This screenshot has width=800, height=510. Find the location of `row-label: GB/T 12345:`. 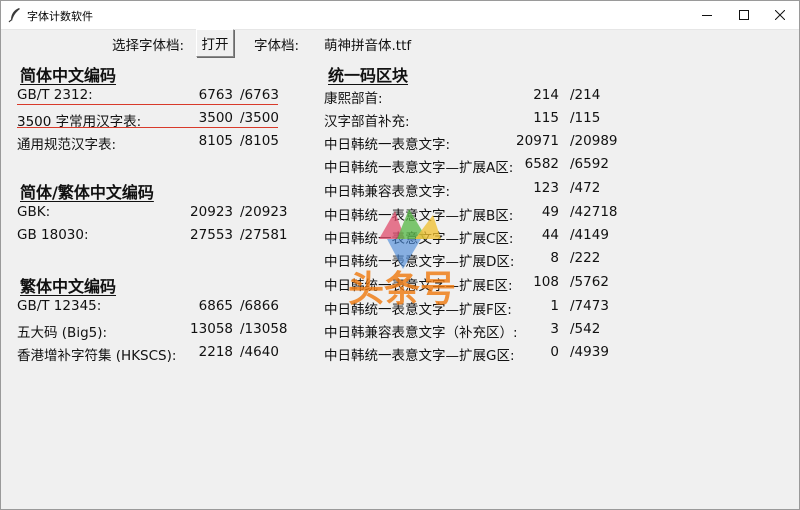

row-label: GB/T 12345: is located at coordinates (59, 306).